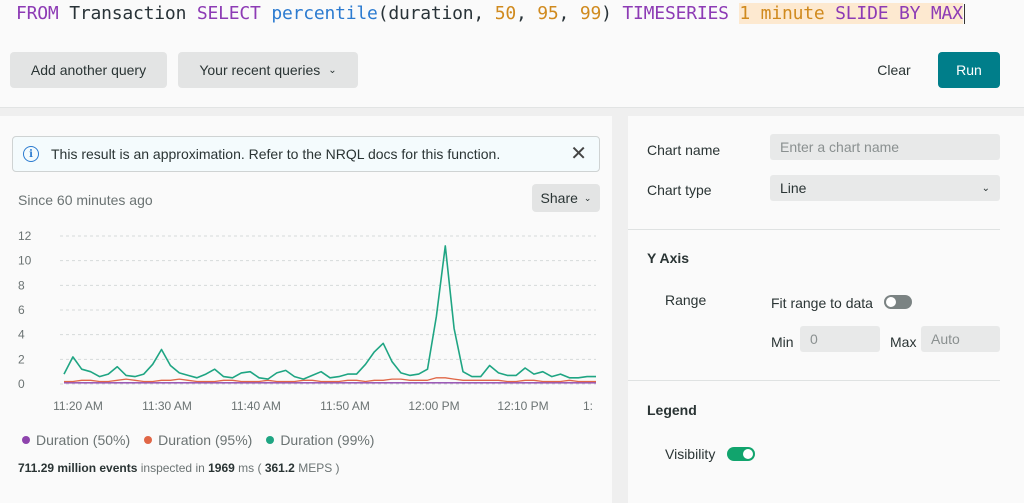 Image resolution: width=1024 pixels, height=503 pixels. I want to click on legend-label: Duration (99%), so click(327, 440).